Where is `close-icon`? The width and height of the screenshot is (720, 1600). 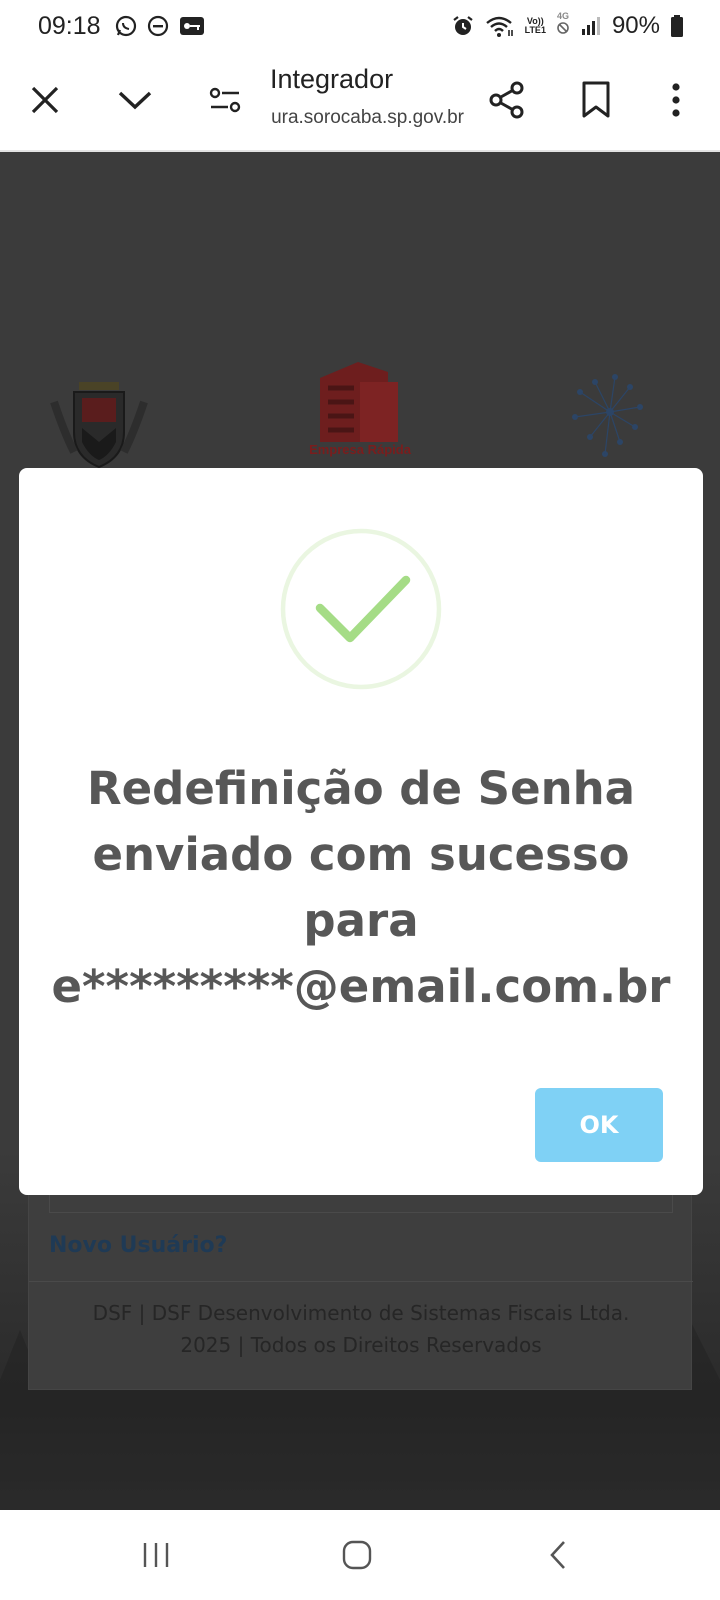 close-icon is located at coordinates (45, 100).